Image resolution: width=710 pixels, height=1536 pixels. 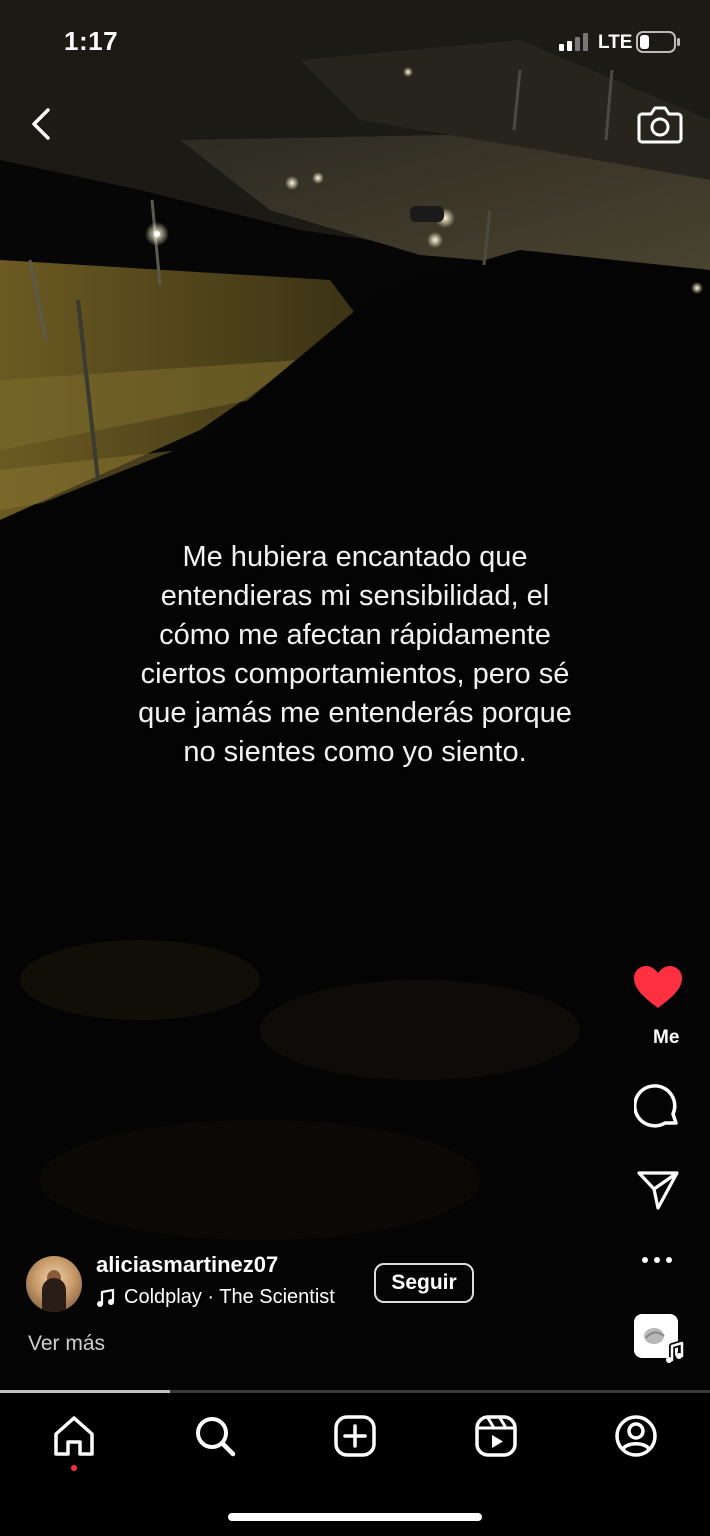 What do you see at coordinates (658, 988) in the screenshot?
I see `heart-filled-icon` at bounding box center [658, 988].